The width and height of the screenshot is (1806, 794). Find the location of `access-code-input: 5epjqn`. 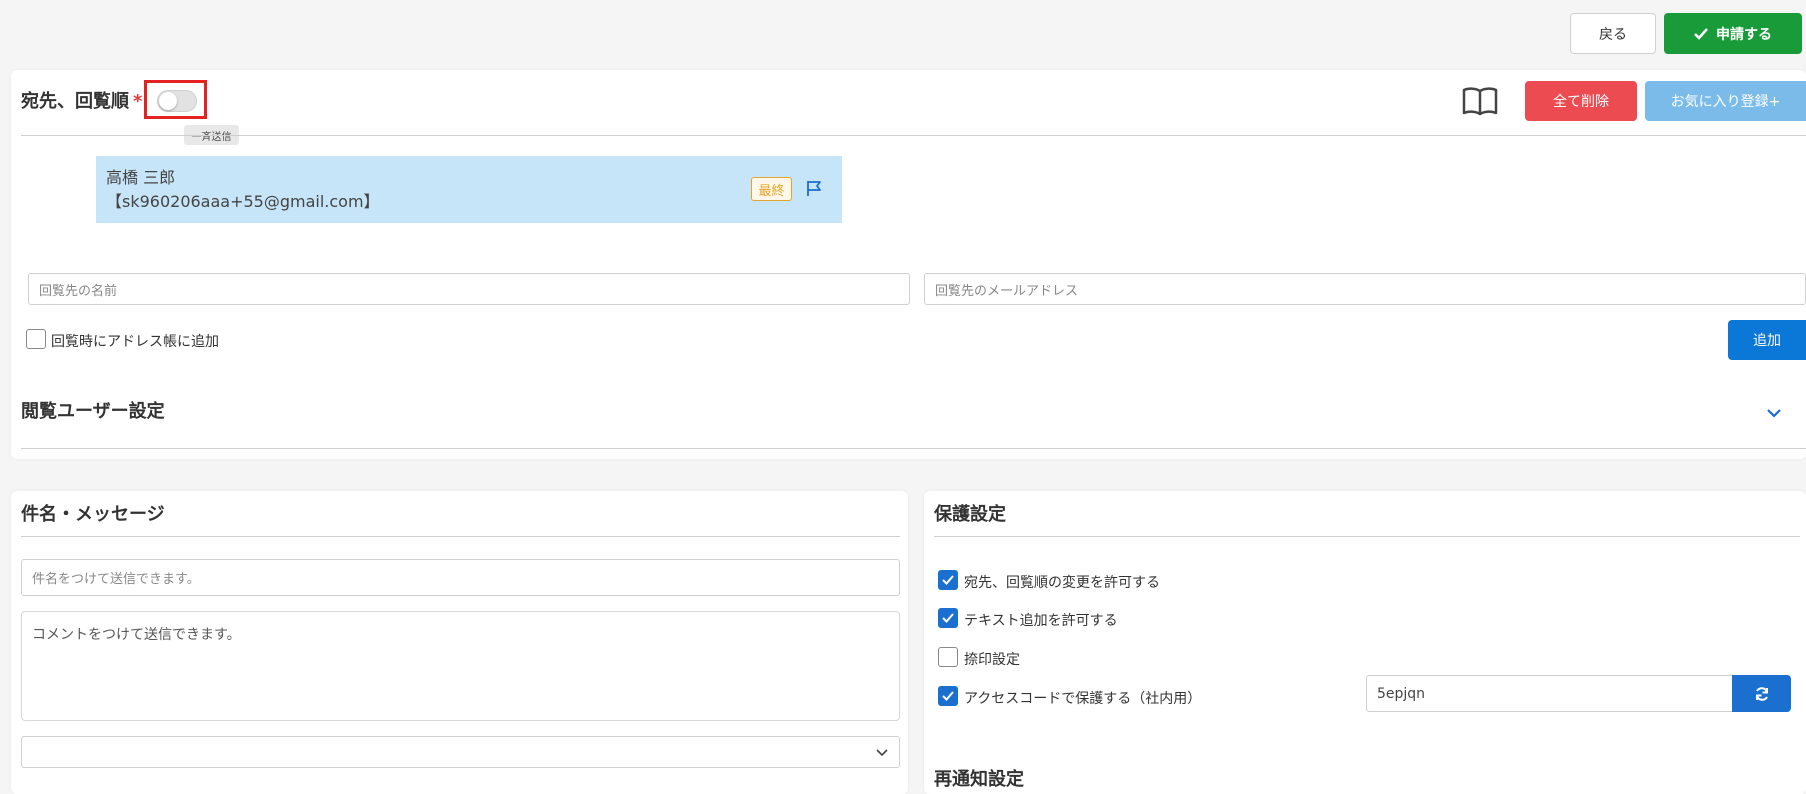

access-code-input: 5epjqn is located at coordinates (1549, 693).